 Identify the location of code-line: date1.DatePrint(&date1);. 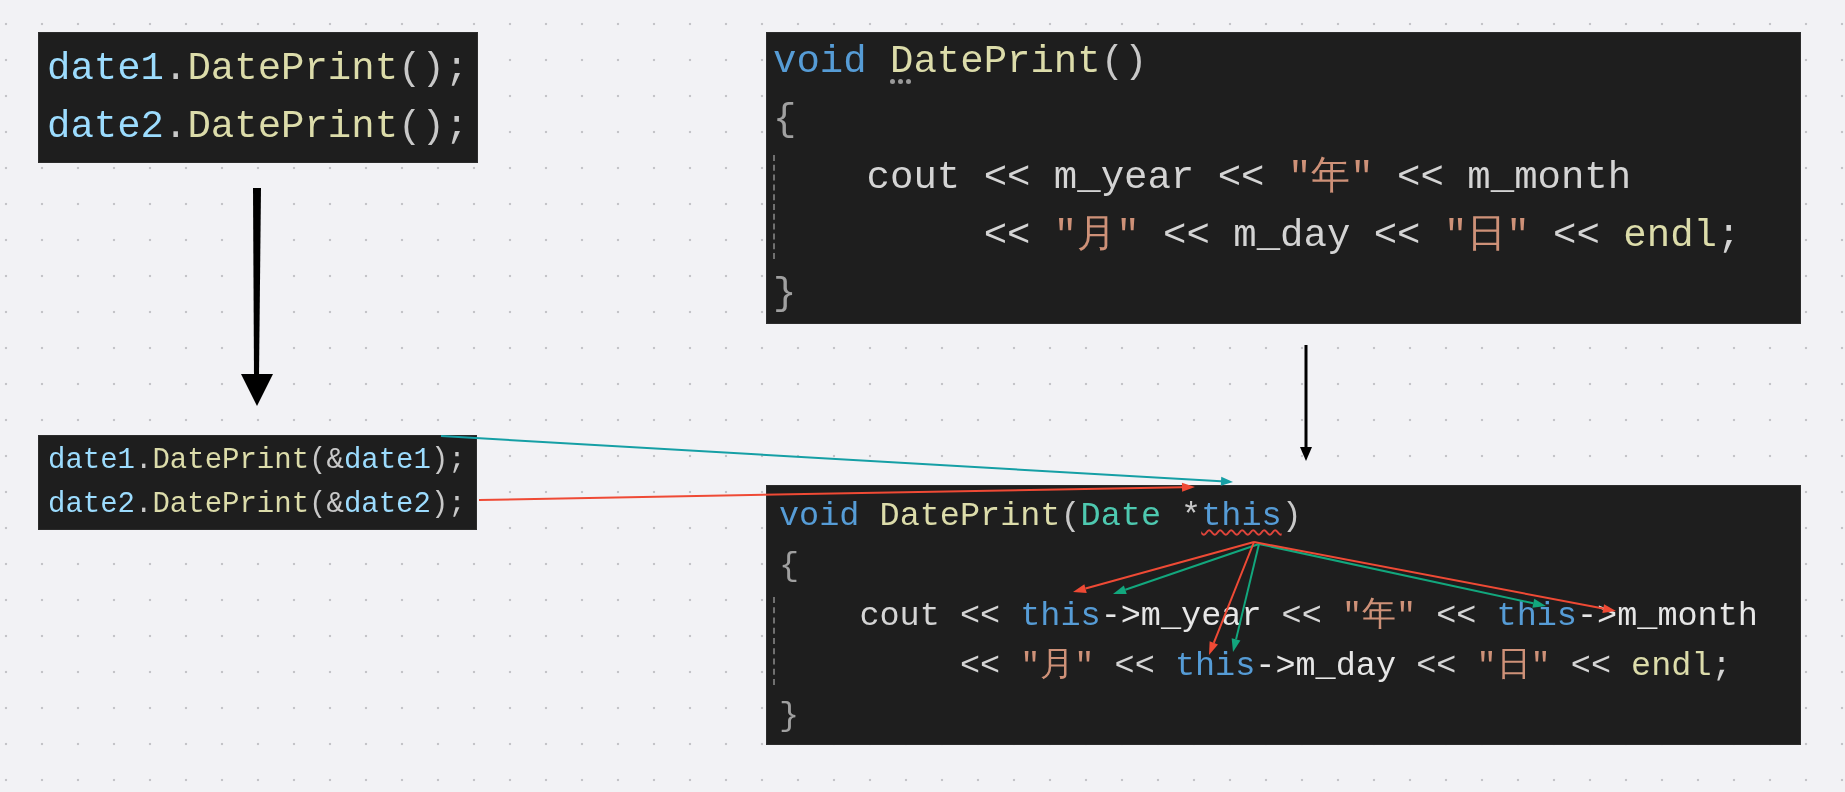
(257, 461).